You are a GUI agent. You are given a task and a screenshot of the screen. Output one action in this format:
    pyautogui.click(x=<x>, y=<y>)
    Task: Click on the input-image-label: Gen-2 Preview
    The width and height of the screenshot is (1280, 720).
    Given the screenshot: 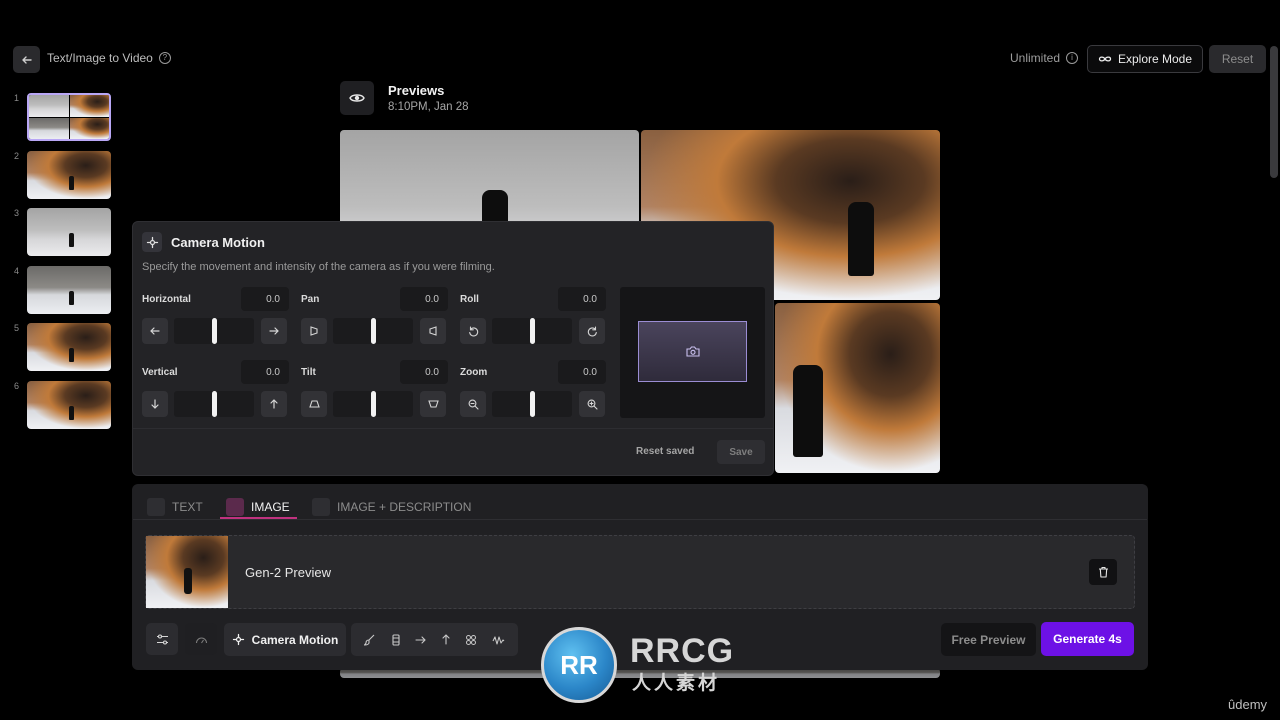 What is the action you would take?
    pyautogui.click(x=288, y=572)
    